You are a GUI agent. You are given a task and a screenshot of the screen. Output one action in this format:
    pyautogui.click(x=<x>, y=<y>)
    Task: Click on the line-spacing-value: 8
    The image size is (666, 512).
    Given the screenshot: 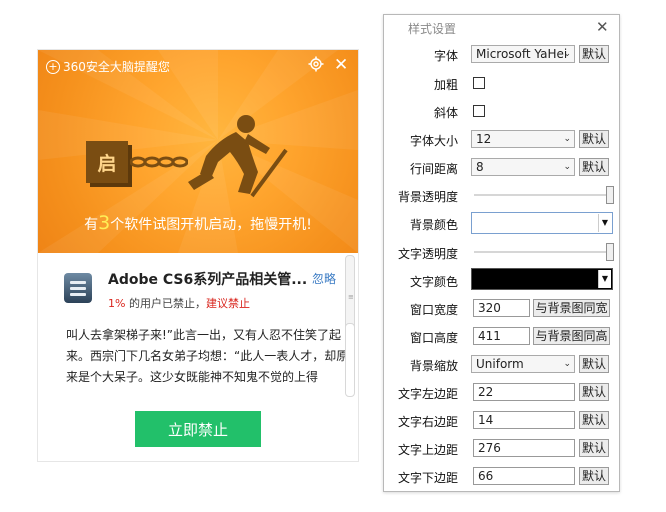 What is the action you would take?
    pyautogui.click(x=480, y=167)
    